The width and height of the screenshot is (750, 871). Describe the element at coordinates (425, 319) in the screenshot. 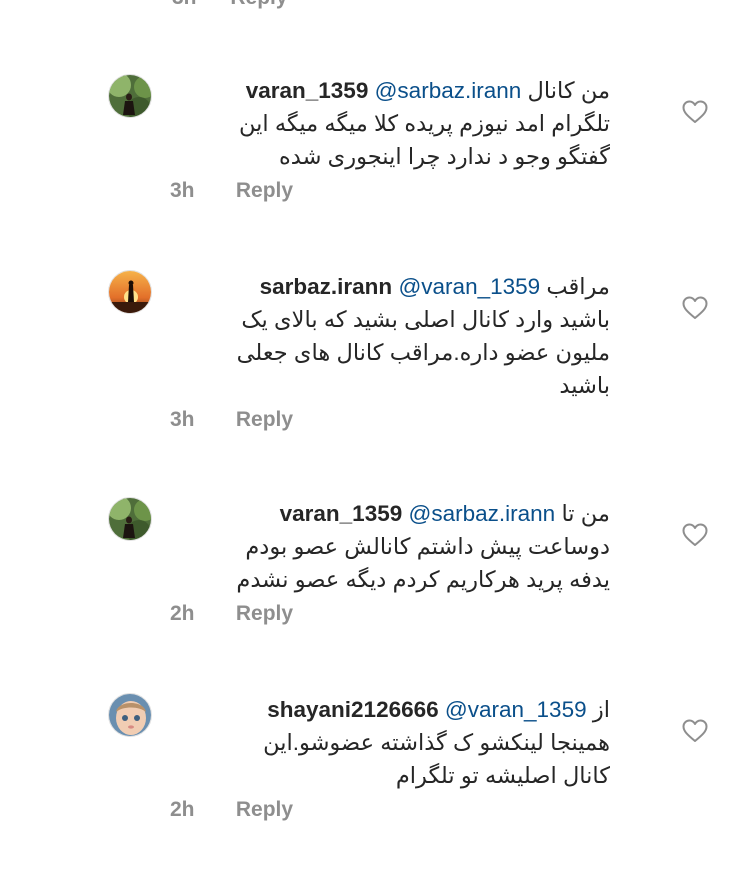

I see `comment-line: باشید وارد کانال اصلی بشید که بالای یک` at that location.